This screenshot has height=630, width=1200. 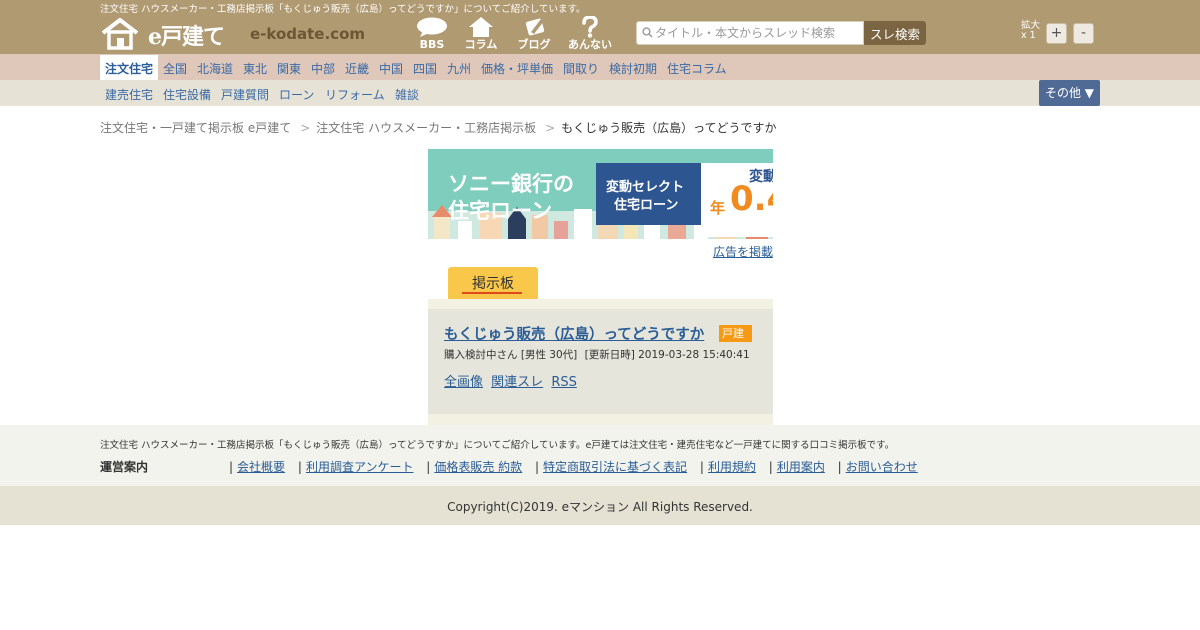 What do you see at coordinates (615, 467) in the screenshot?
I see `footer-link-commerce-law: 特定商取引法に基づく表記` at bounding box center [615, 467].